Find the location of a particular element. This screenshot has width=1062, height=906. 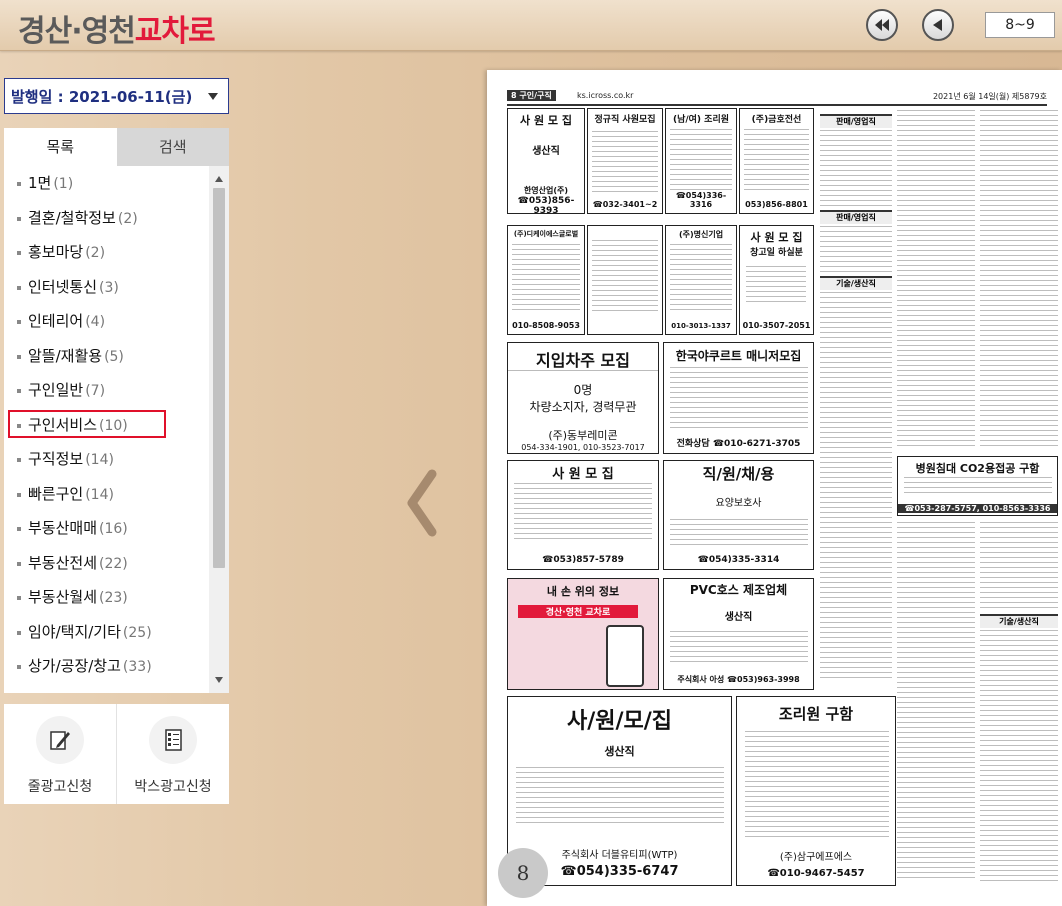

category-item: 알뜰/재활용 (5) is located at coordinates (106, 356).